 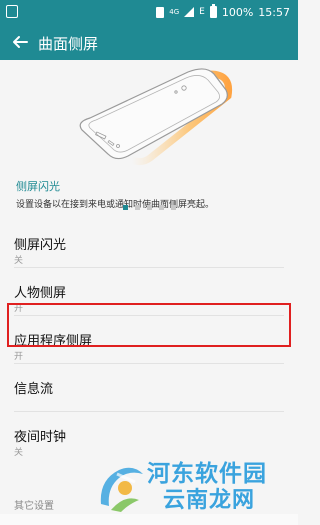 I want to click on data-indicator: E, so click(x=202, y=12).